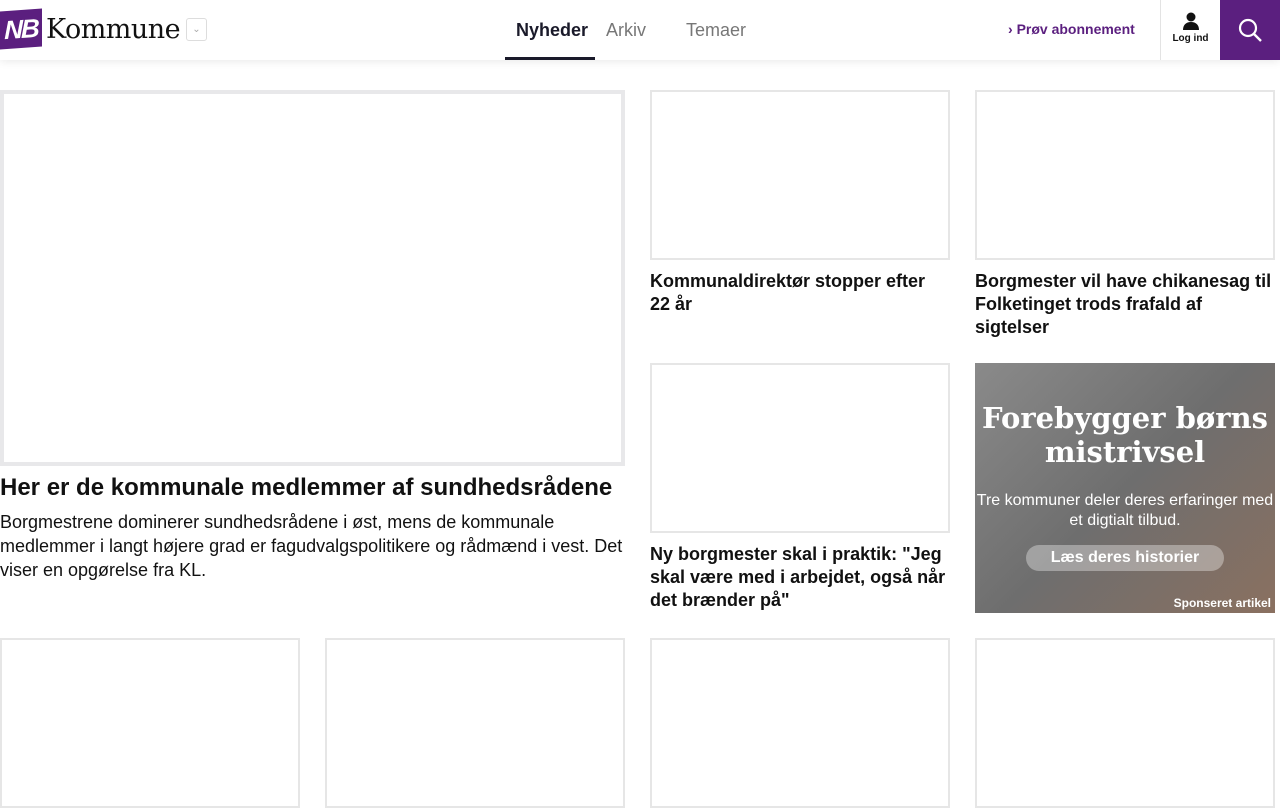 The height and width of the screenshot is (808, 1280). What do you see at coordinates (550, 30) in the screenshot?
I see `nav-nyheder: Nyheder` at bounding box center [550, 30].